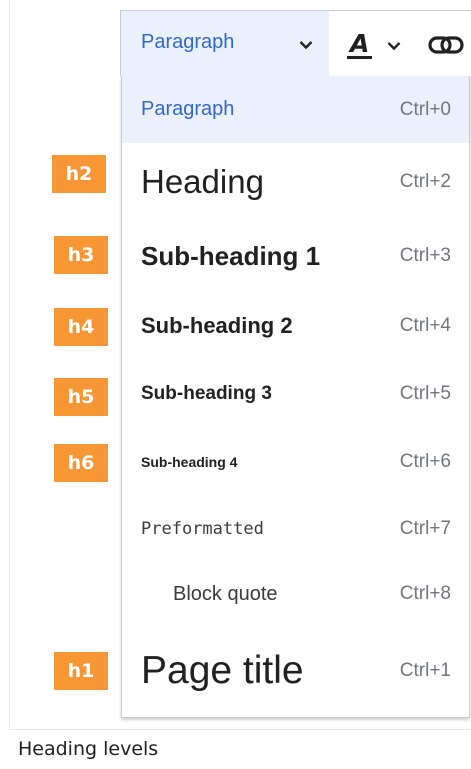 This screenshot has height=769, width=471. Describe the element at coordinates (425, 461) in the screenshot. I see `menu-item-shortcut: Ctrl+6` at that location.